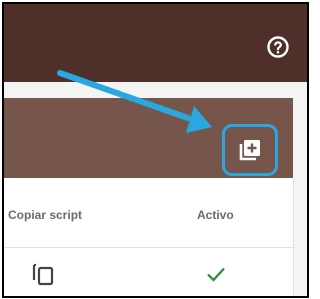 The width and height of the screenshot is (320, 299). I want to click on help-icon, so click(278, 47).